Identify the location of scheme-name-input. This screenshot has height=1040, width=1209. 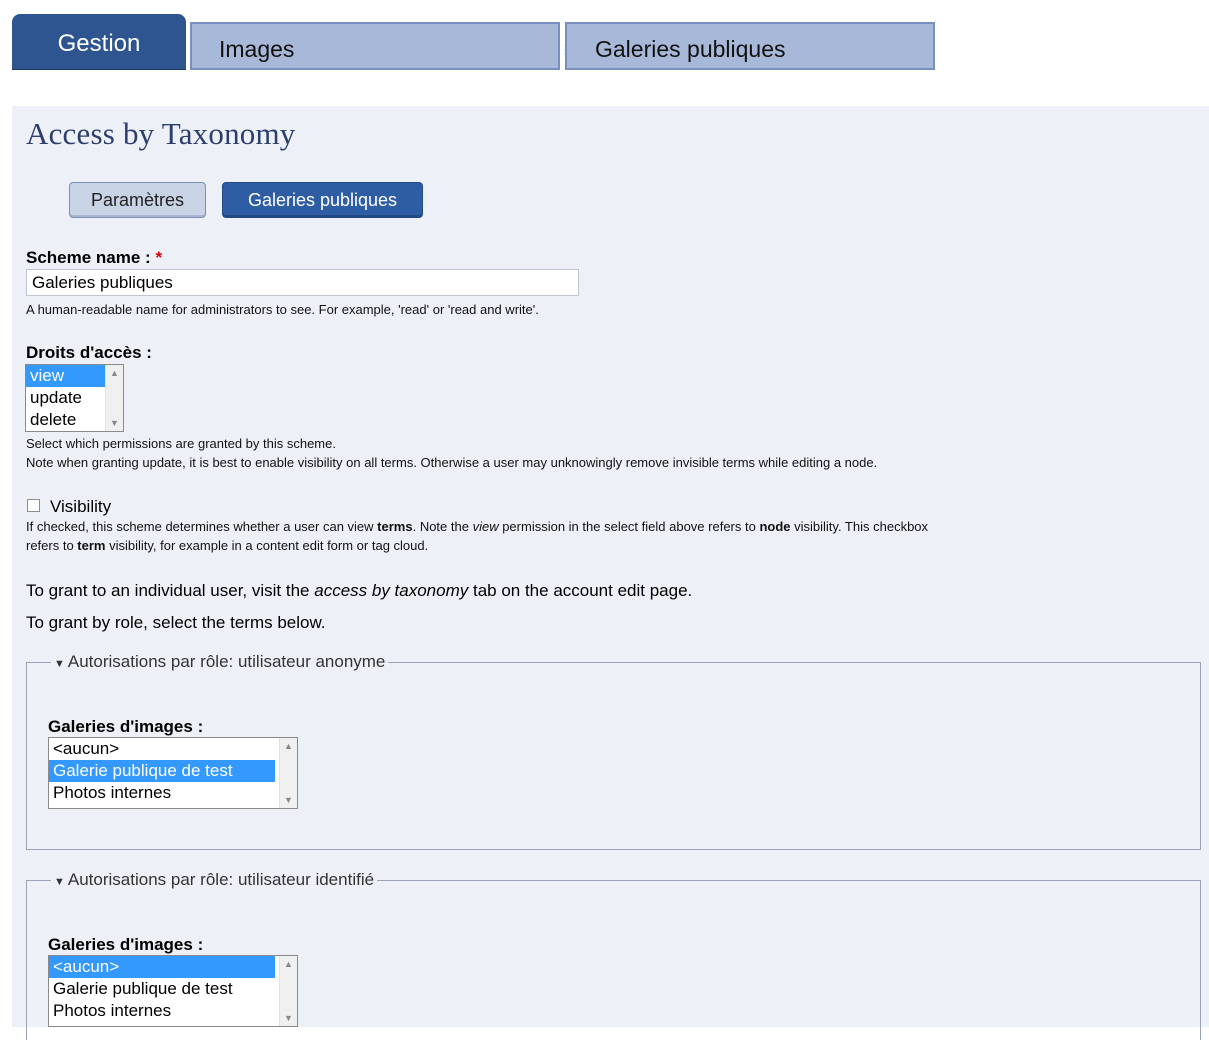
(302, 282).